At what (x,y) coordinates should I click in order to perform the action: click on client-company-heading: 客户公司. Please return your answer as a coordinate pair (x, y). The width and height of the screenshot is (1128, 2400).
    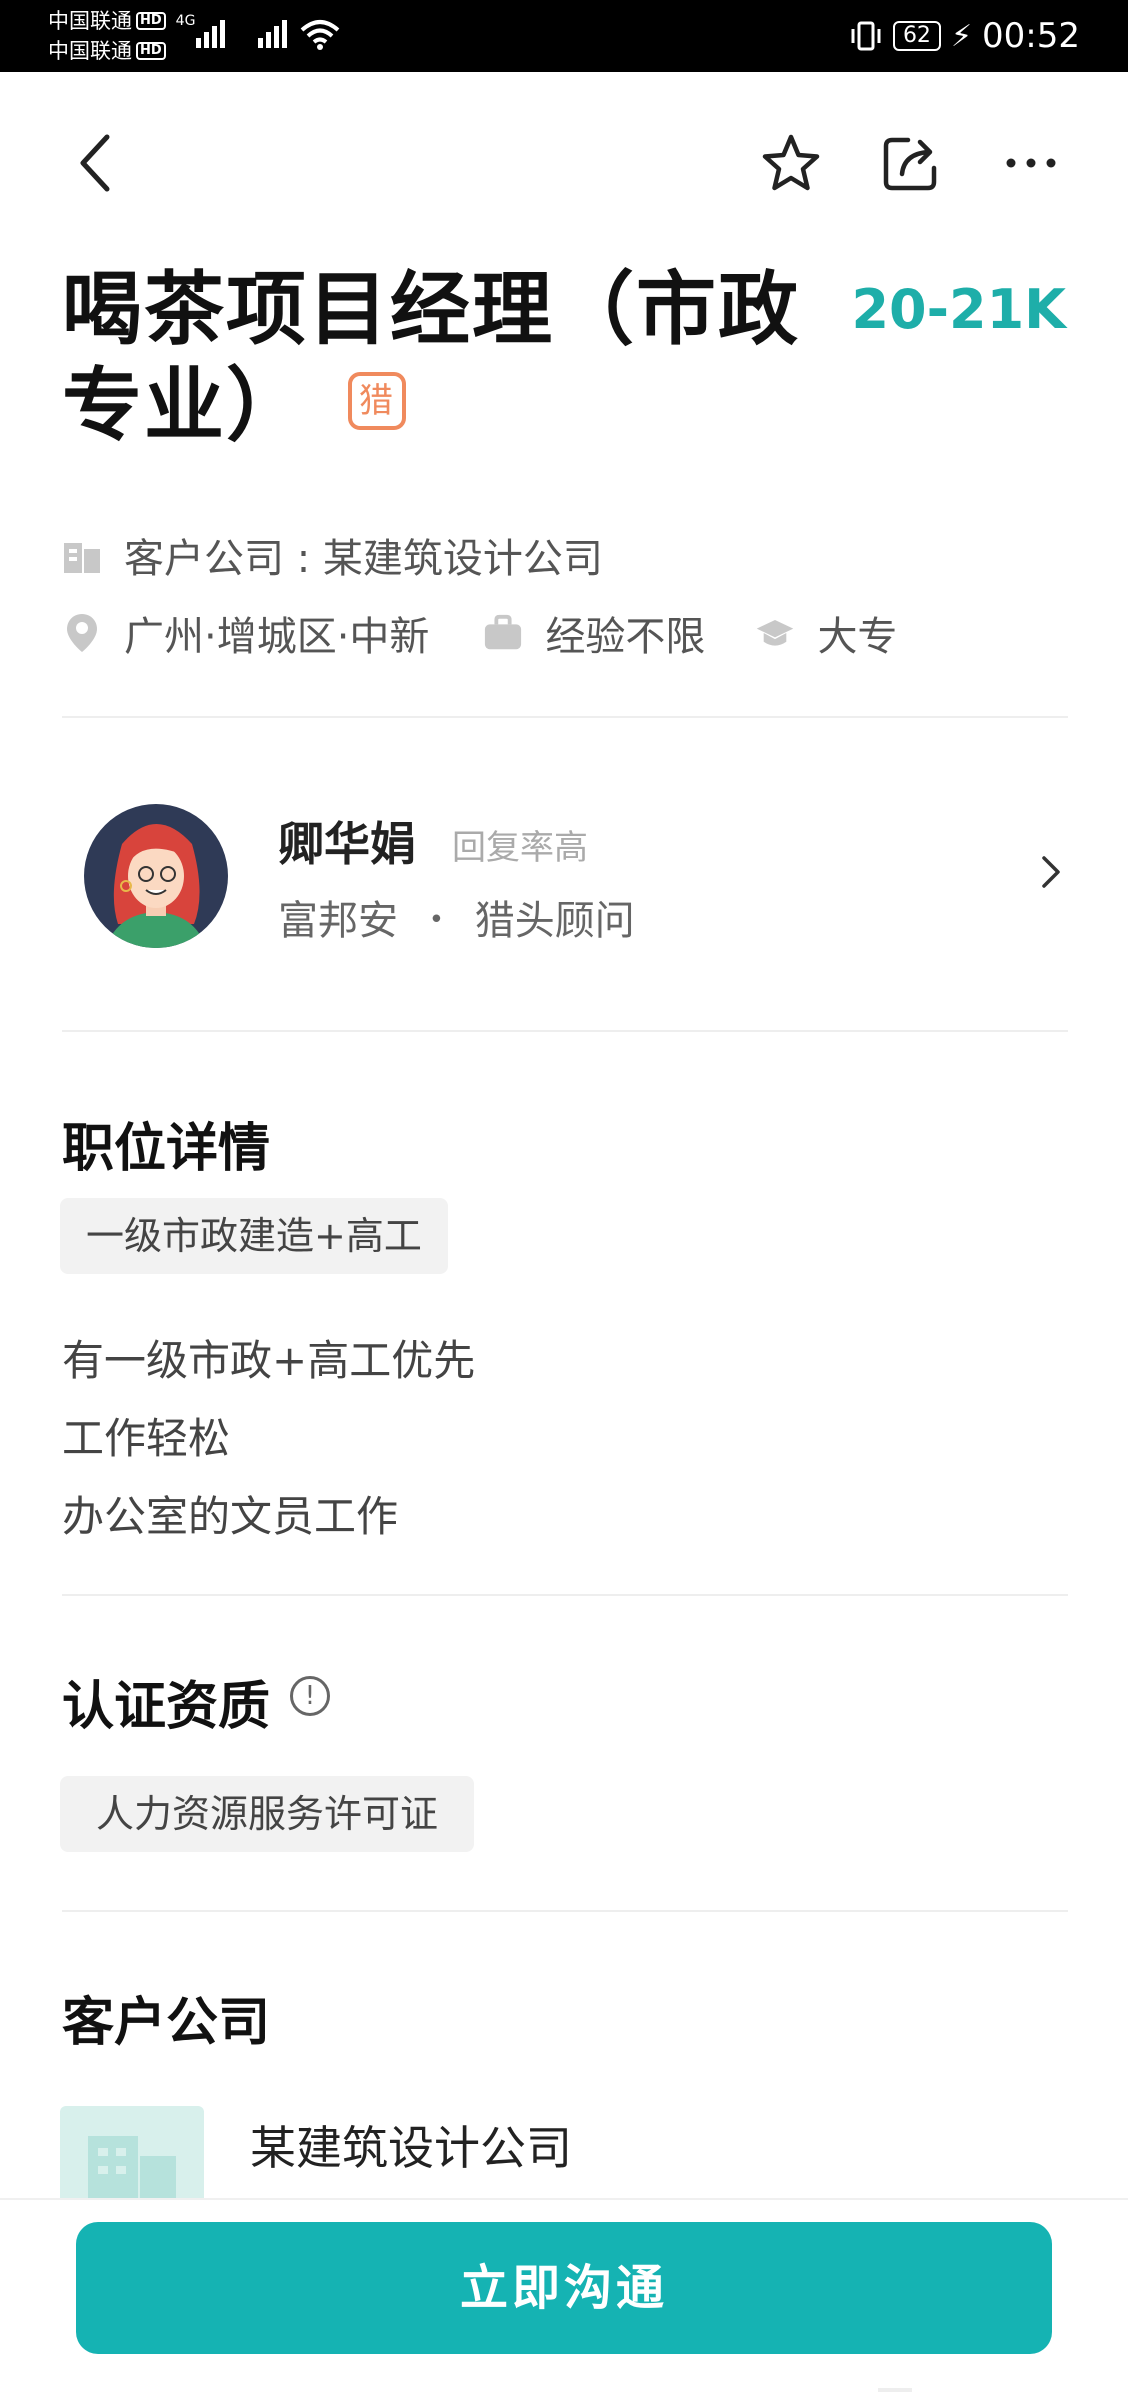
    Looking at the image, I should click on (166, 2023).